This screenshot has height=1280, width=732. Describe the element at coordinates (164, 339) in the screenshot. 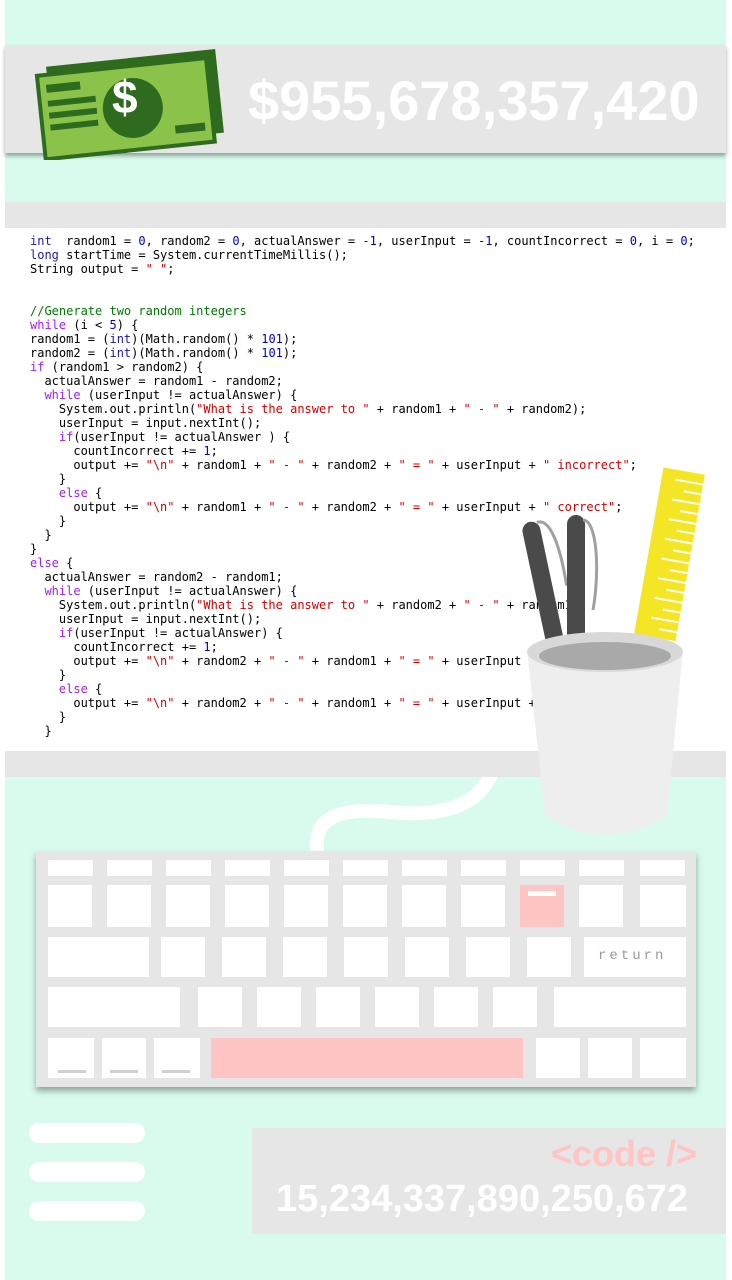

I see `code-line: random1 = (int)(Math.random() * 101);` at that location.